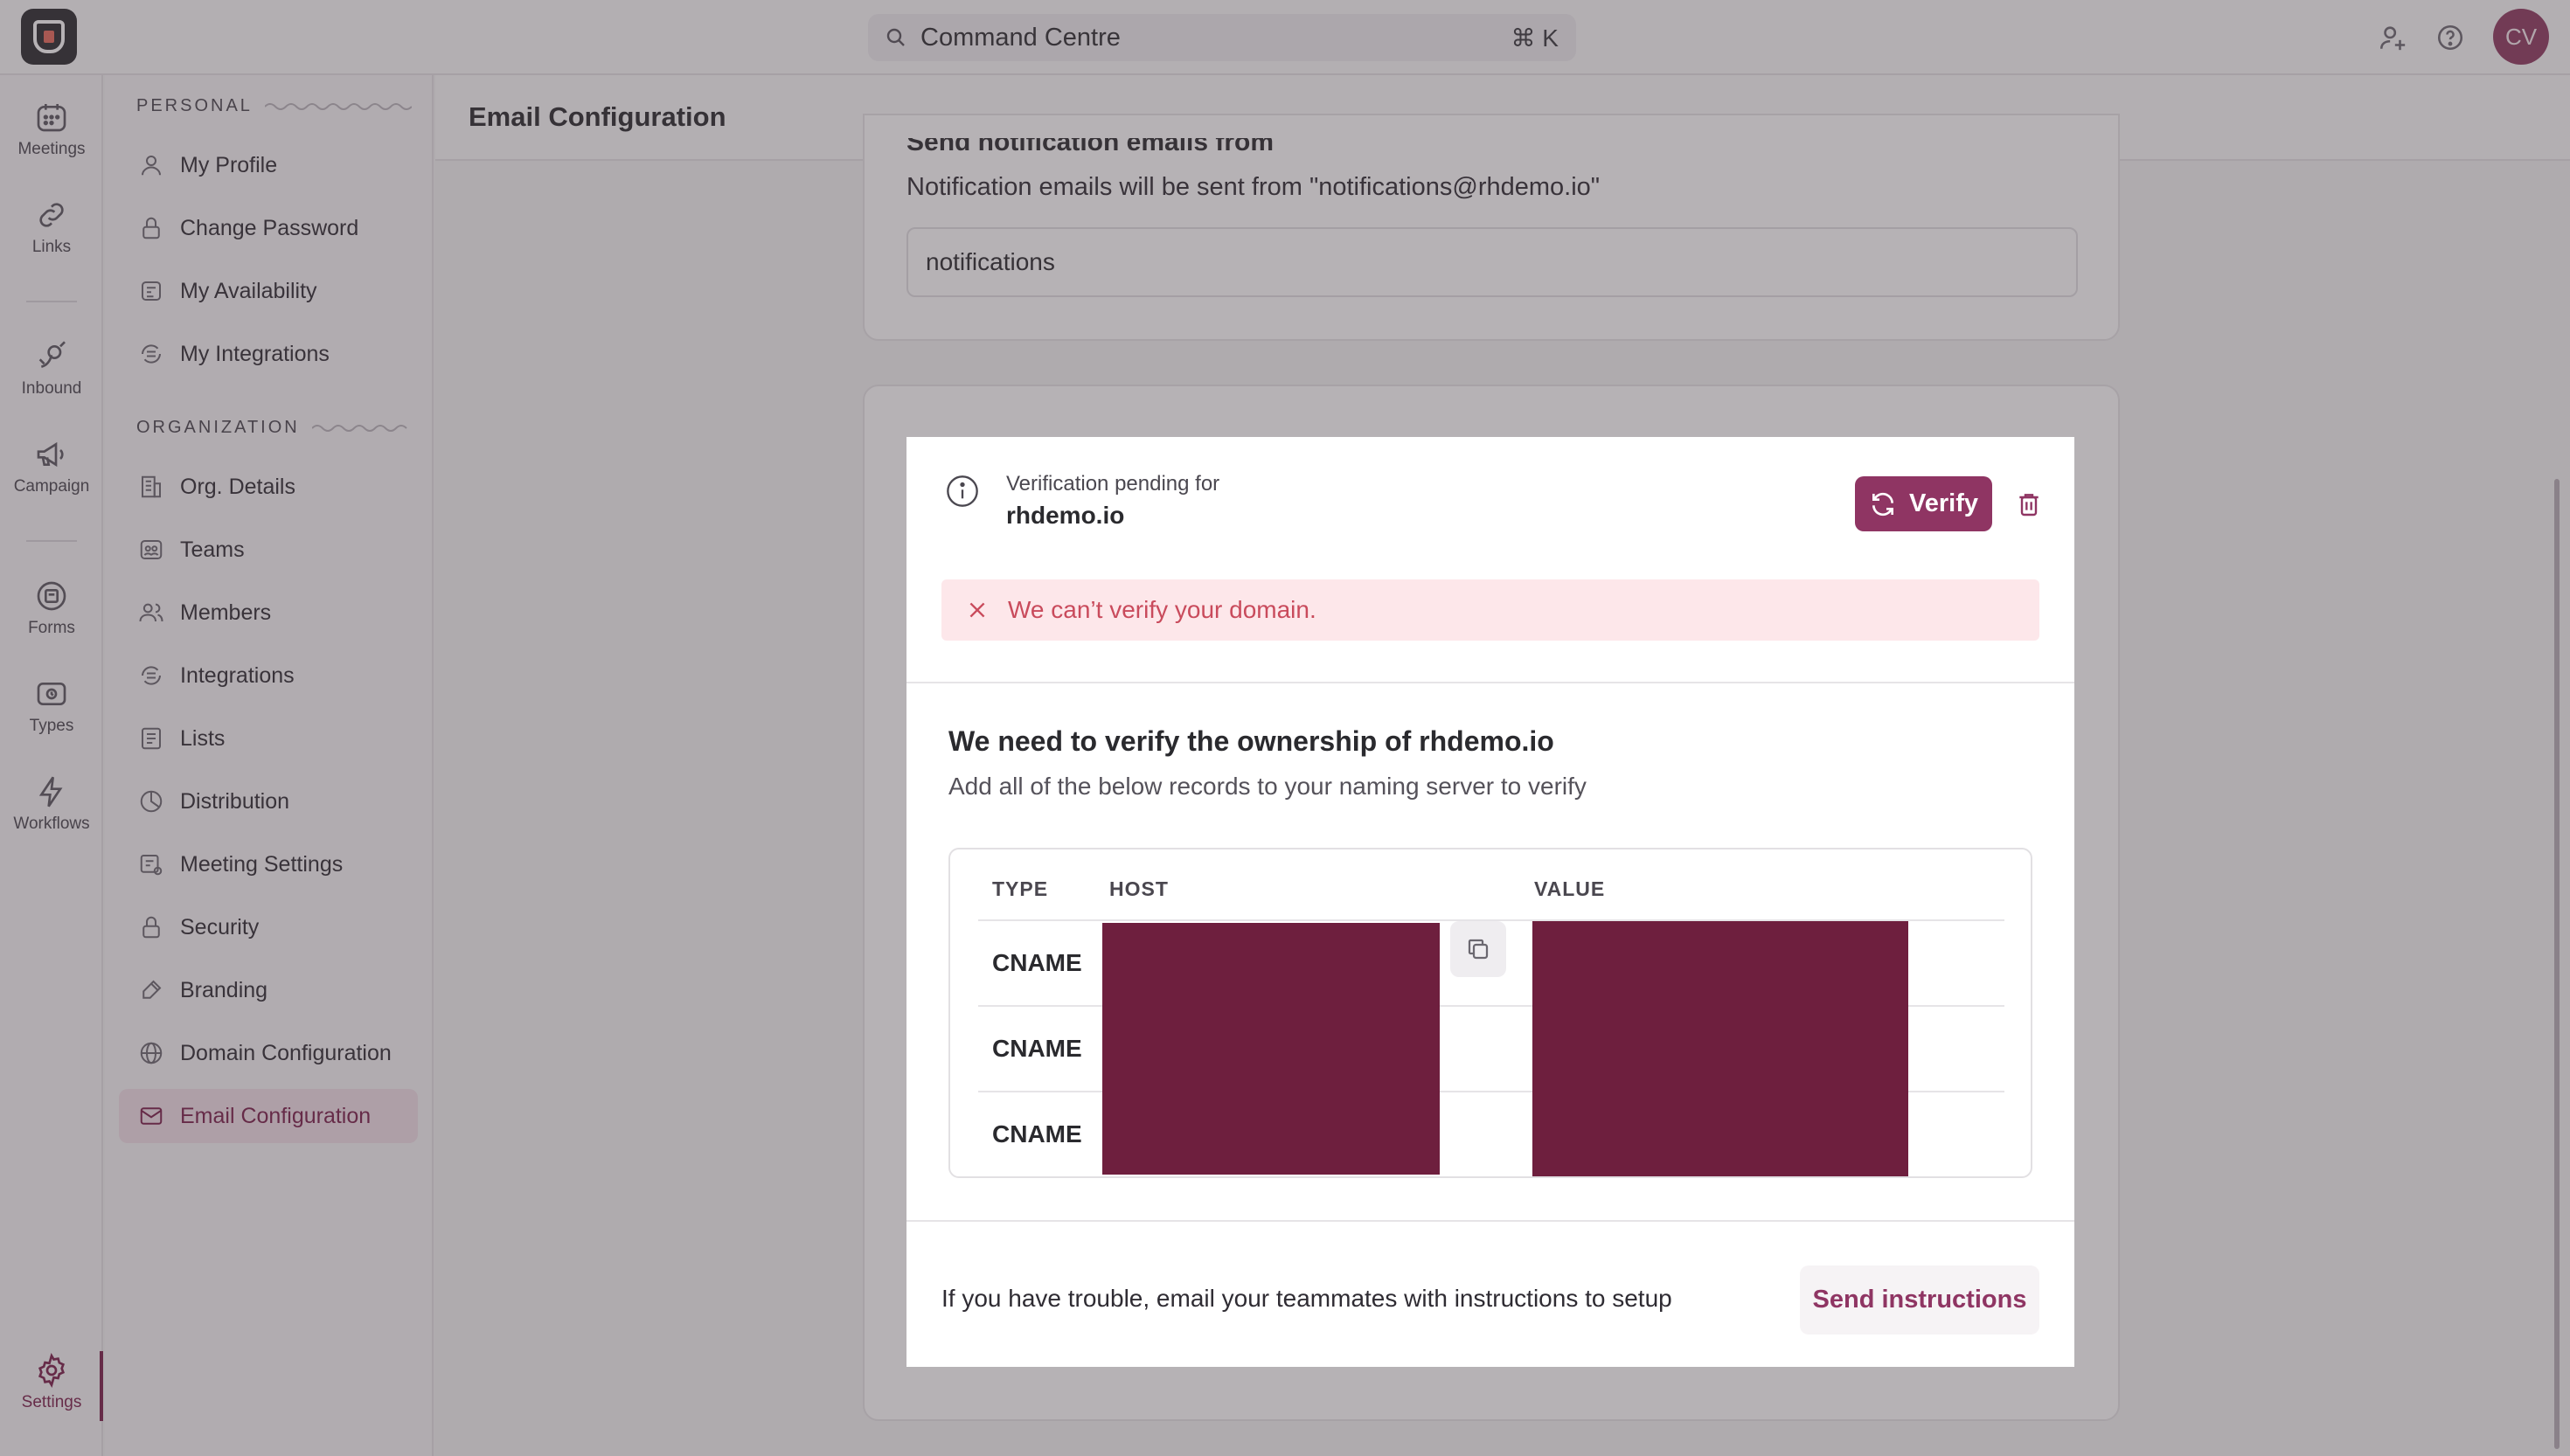 Image resolution: width=2570 pixels, height=1456 pixels. I want to click on column-header-value: VALUE, so click(1570, 888).